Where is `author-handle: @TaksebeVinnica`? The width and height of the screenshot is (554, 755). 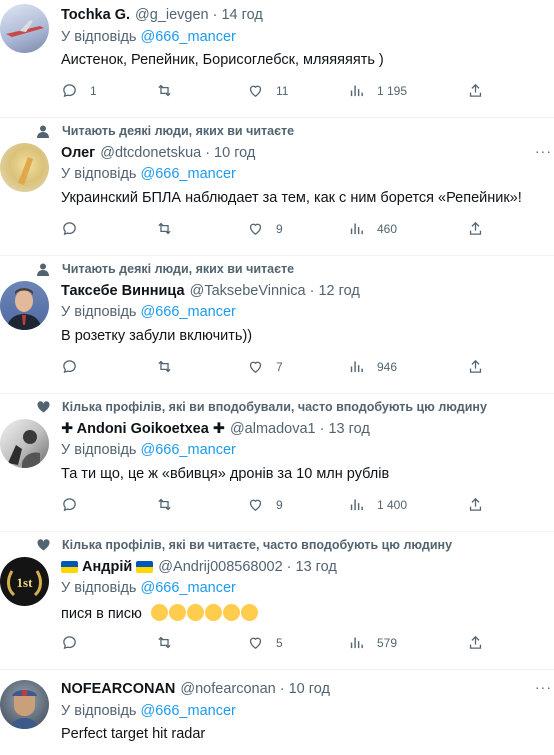
author-handle: @TaksebeVinnica is located at coordinates (248, 291).